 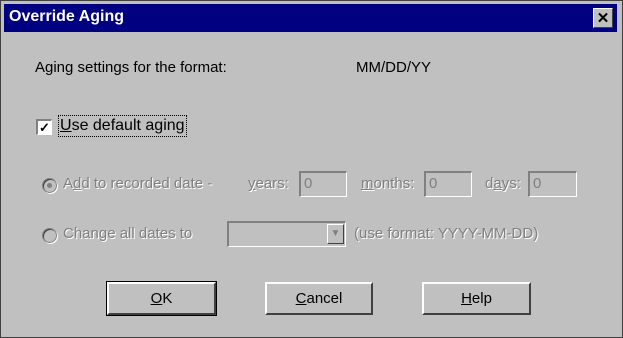 I want to click on ok-button: OK, so click(x=161, y=298).